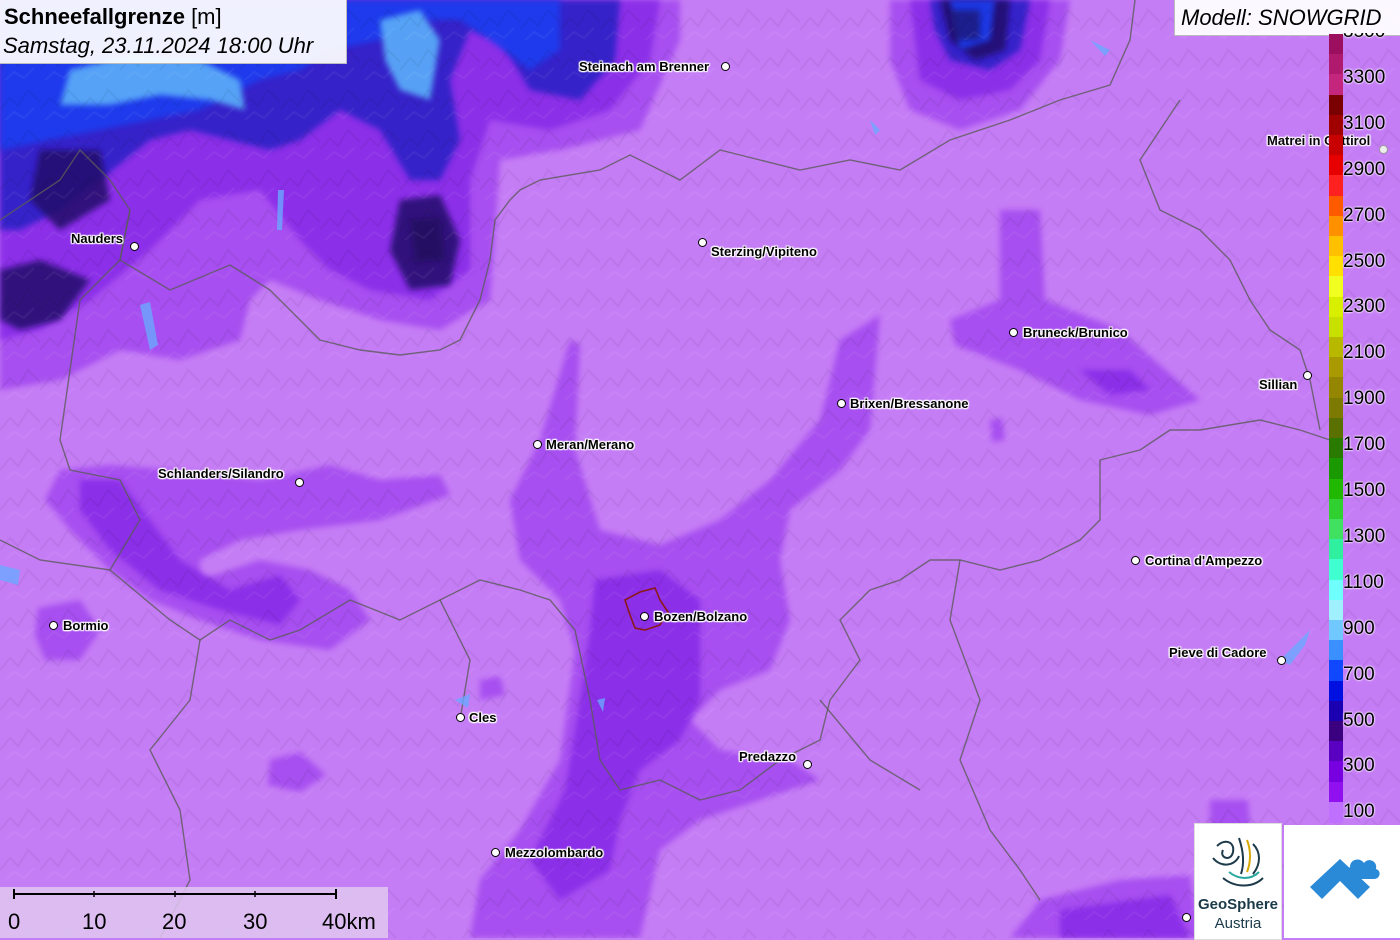 The image size is (1400, 940). I want to click on city-dot-pieve, so click(1281, 660).